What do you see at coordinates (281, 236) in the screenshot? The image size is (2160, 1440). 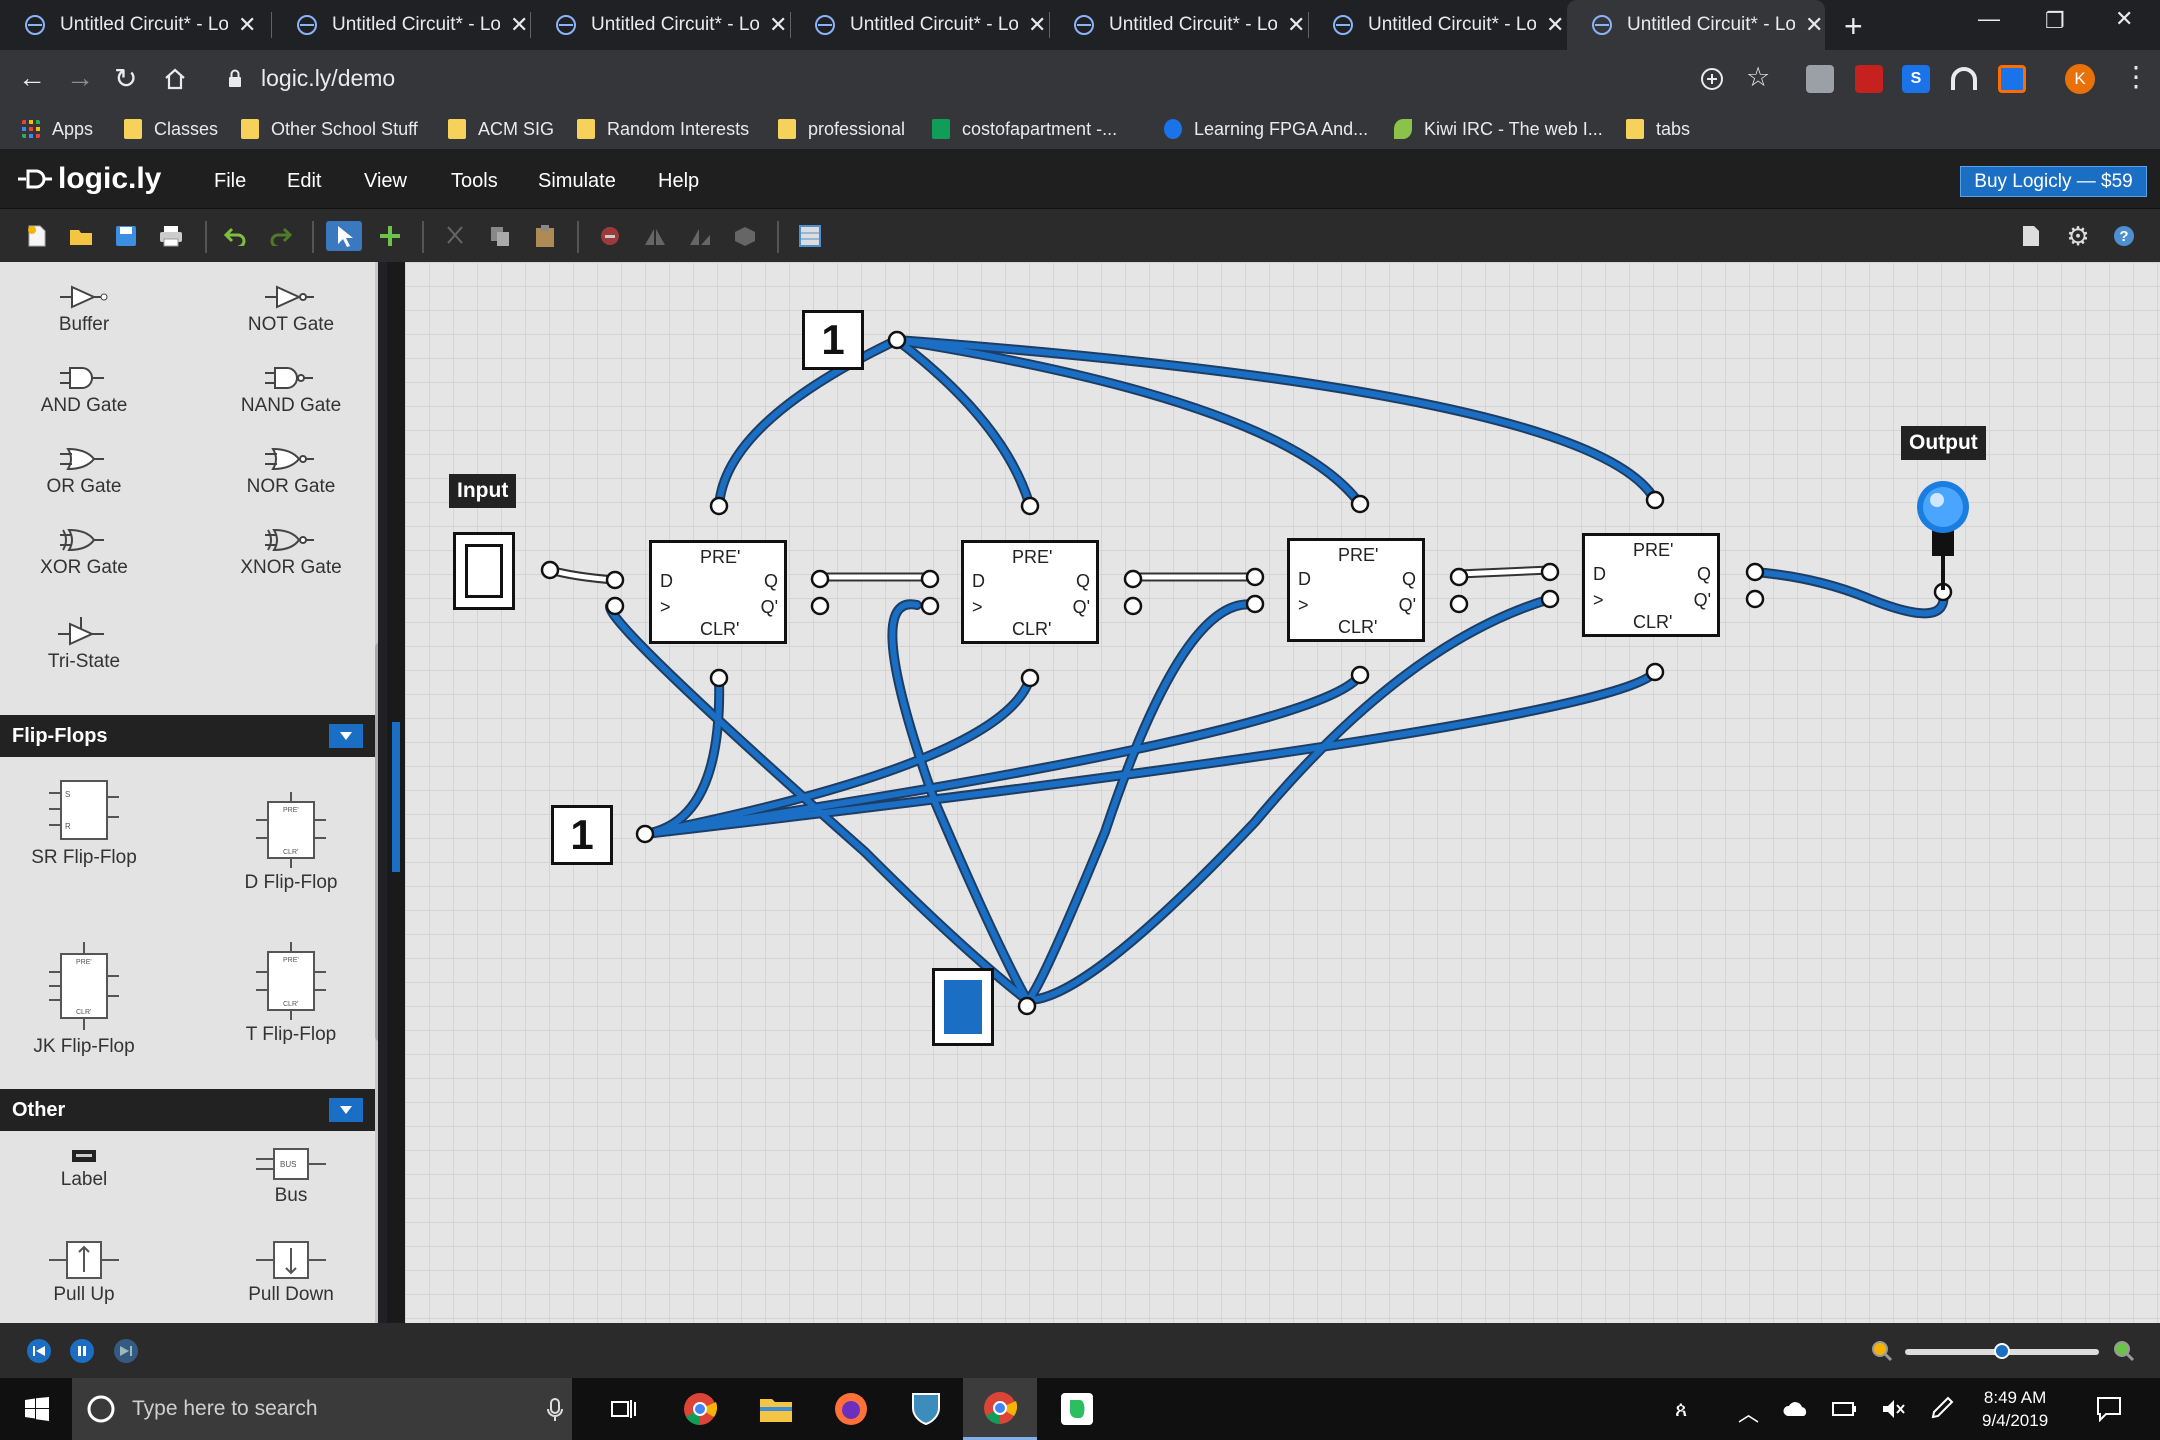 I see `redo-icon` at bounding box center [281, 236].